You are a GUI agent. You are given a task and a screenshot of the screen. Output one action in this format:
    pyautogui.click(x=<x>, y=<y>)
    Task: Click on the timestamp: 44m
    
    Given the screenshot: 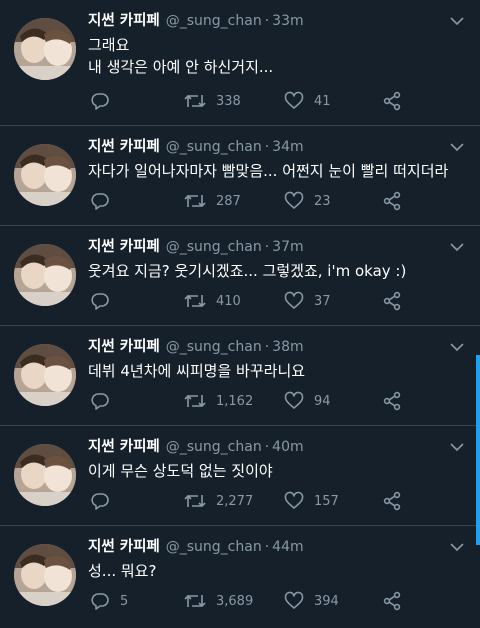 What is the action you would take?
    pyautogui.click(x=287, y=547)
    